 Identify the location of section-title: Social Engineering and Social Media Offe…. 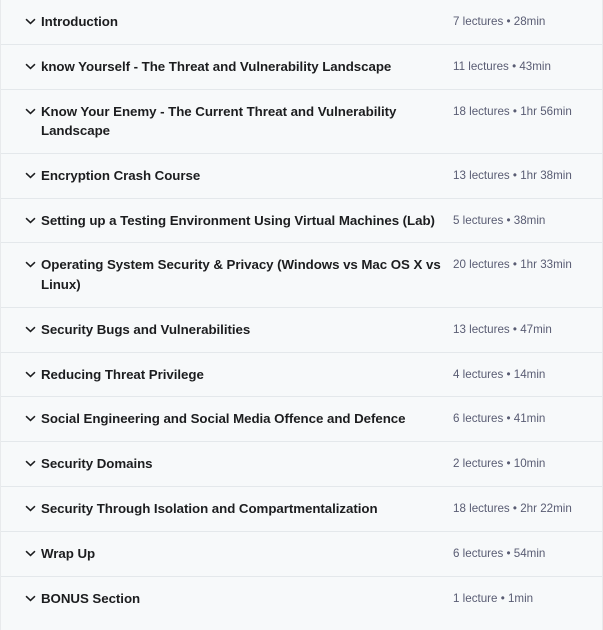
(223, 419).